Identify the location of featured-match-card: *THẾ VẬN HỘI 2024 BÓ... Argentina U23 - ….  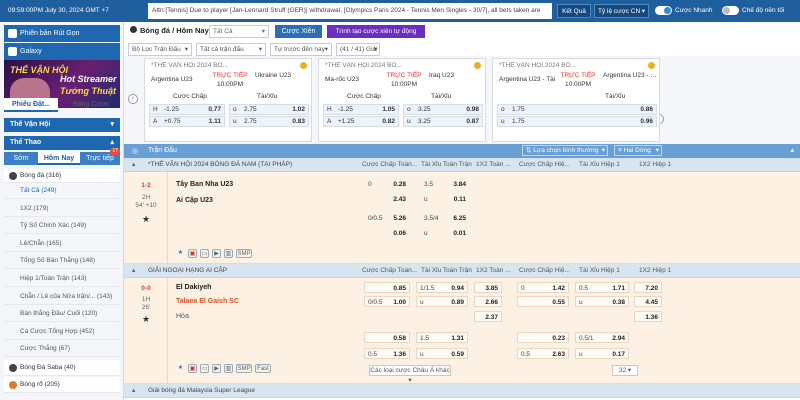
(576, 100).